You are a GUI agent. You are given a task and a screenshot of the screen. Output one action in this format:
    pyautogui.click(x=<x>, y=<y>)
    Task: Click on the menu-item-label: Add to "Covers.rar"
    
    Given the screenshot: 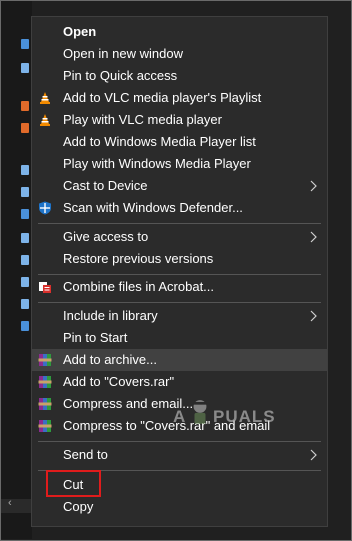 What is the action you would take?
    pyautogui.click(x=119, y=381)
    